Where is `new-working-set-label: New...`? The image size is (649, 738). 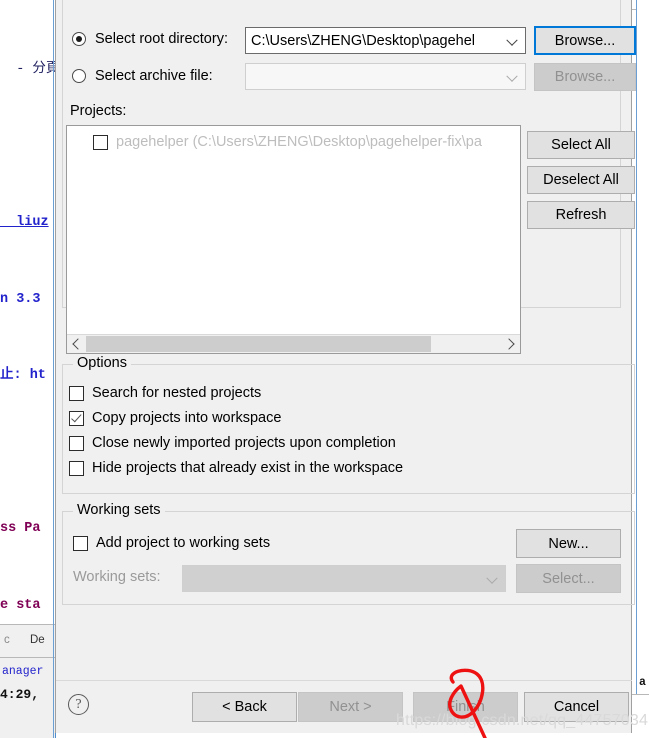
new-working-set-label: New... is located at coordinates (568, 543).